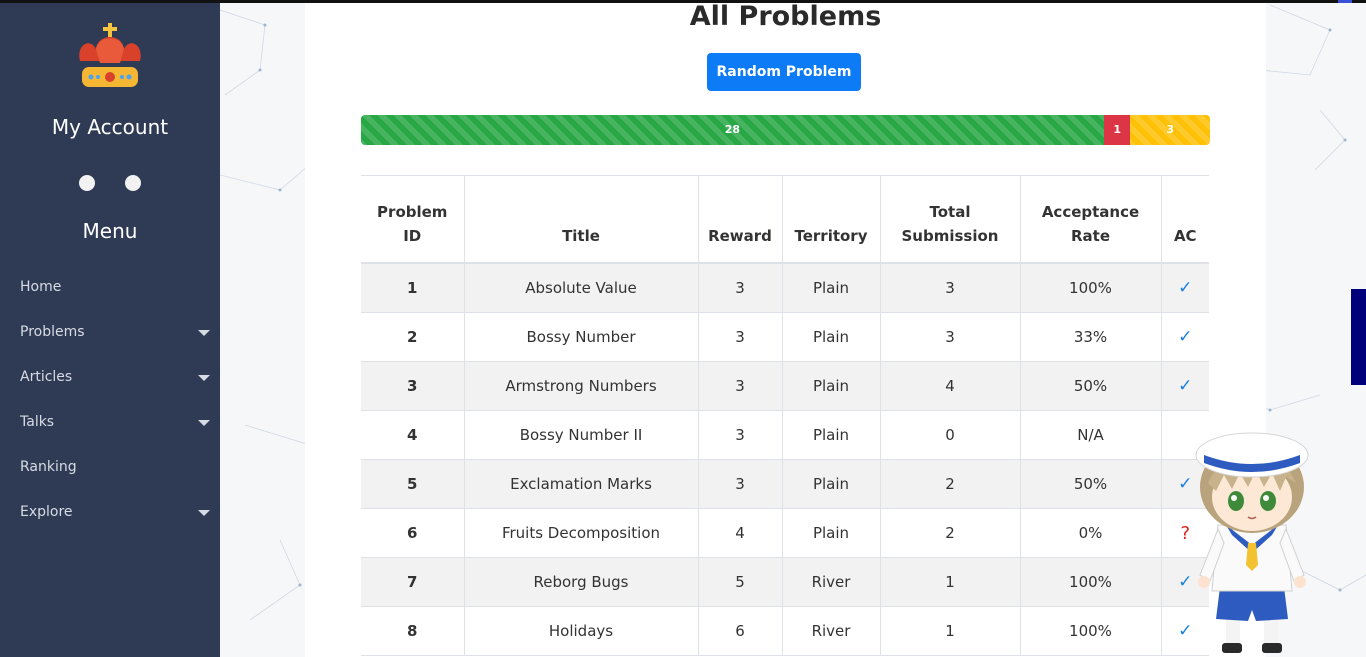  Describe the element at coordinates (110, 231) in the screenshot. I see `menu-title: Menu` at that location.